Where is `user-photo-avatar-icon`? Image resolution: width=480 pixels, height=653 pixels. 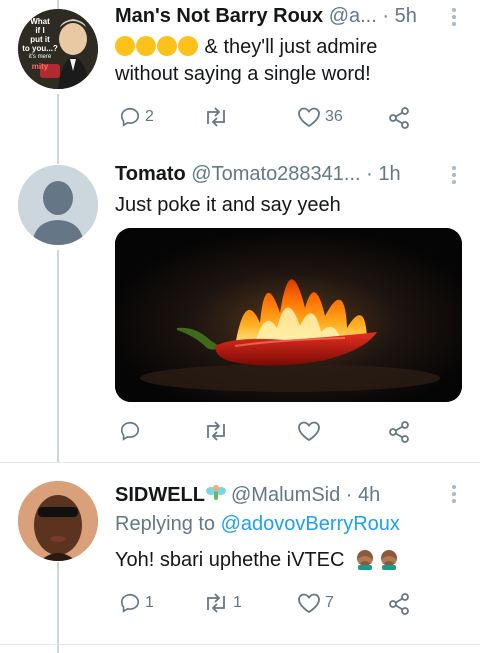 user-photo-avatar-icon is located at coordinates (58, 521).